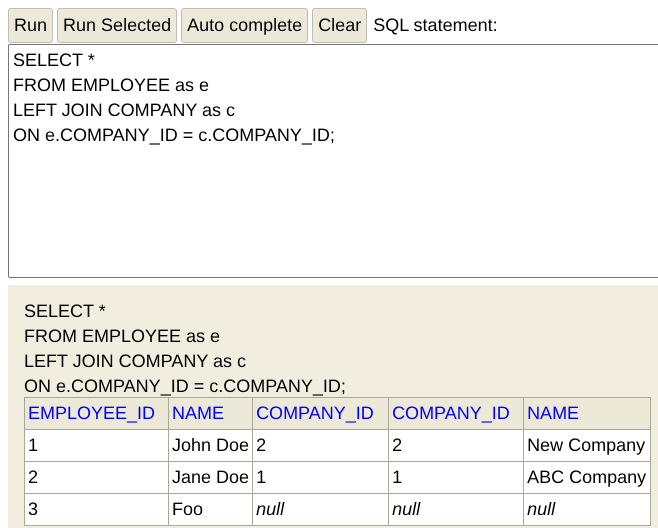 The image size is (658, 528). I want to click on table-cell: Foo, so click(210, 510).